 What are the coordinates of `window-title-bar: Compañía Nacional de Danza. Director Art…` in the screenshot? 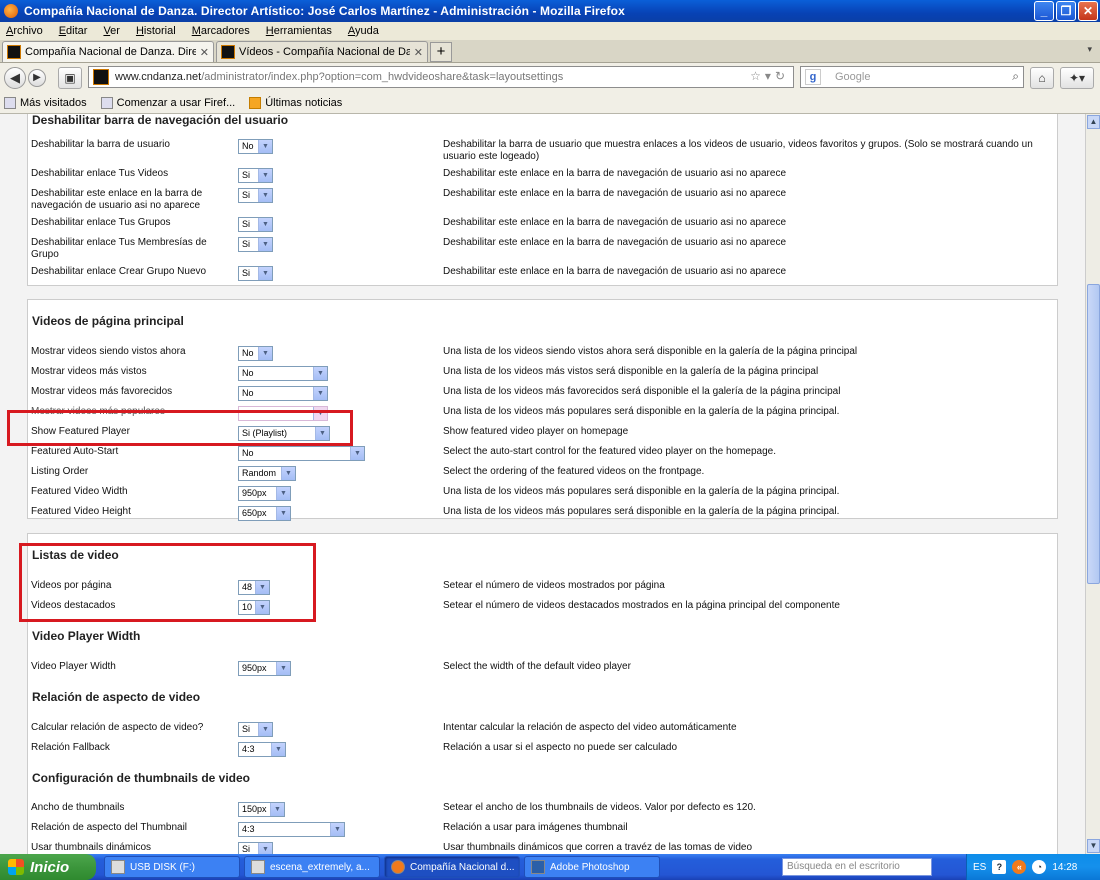 It's located at (550, 11).